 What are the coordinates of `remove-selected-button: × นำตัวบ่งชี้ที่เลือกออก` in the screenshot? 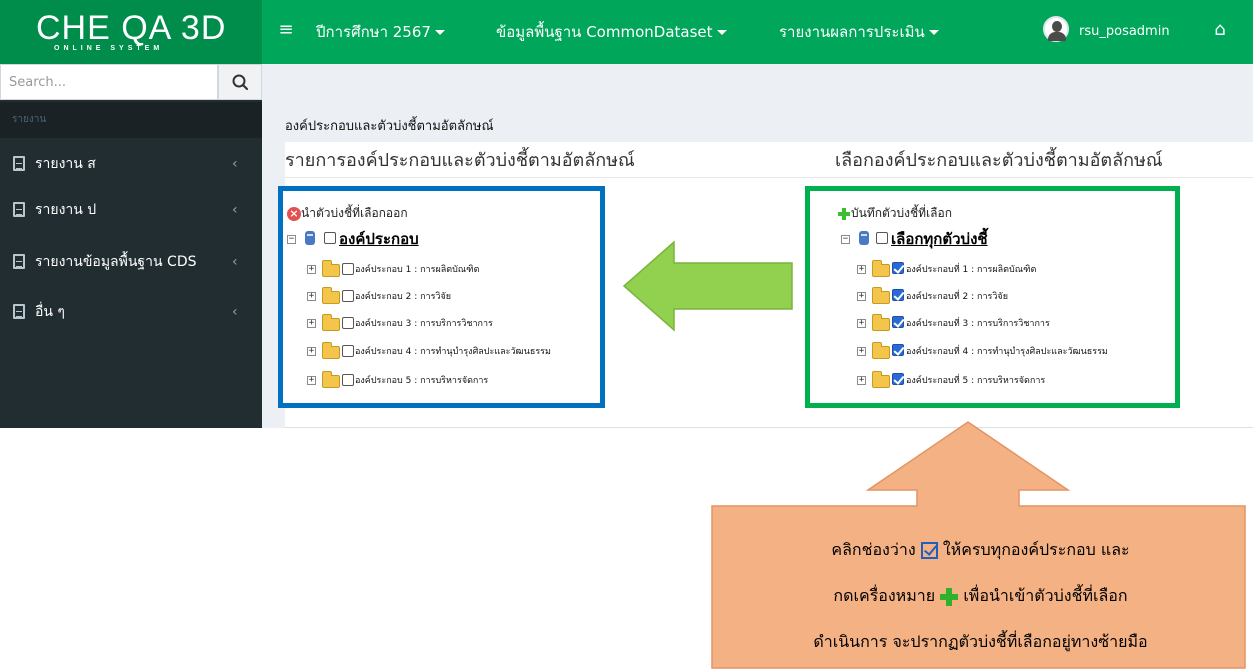 It's located at (347, 213).